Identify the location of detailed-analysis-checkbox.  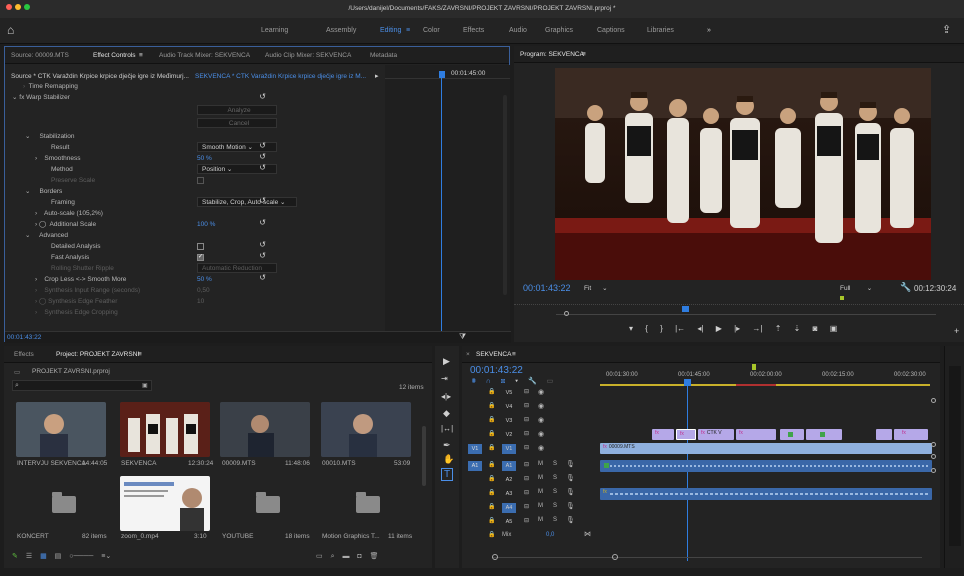
(200, 246).